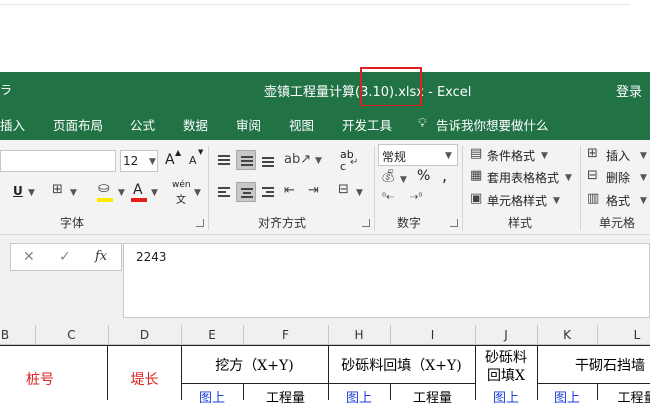 The image size is (650, 406). Describe the element at coordinates (523, 177) in the screenshot. I see `format-table-button: 套用表格格式` at that location.